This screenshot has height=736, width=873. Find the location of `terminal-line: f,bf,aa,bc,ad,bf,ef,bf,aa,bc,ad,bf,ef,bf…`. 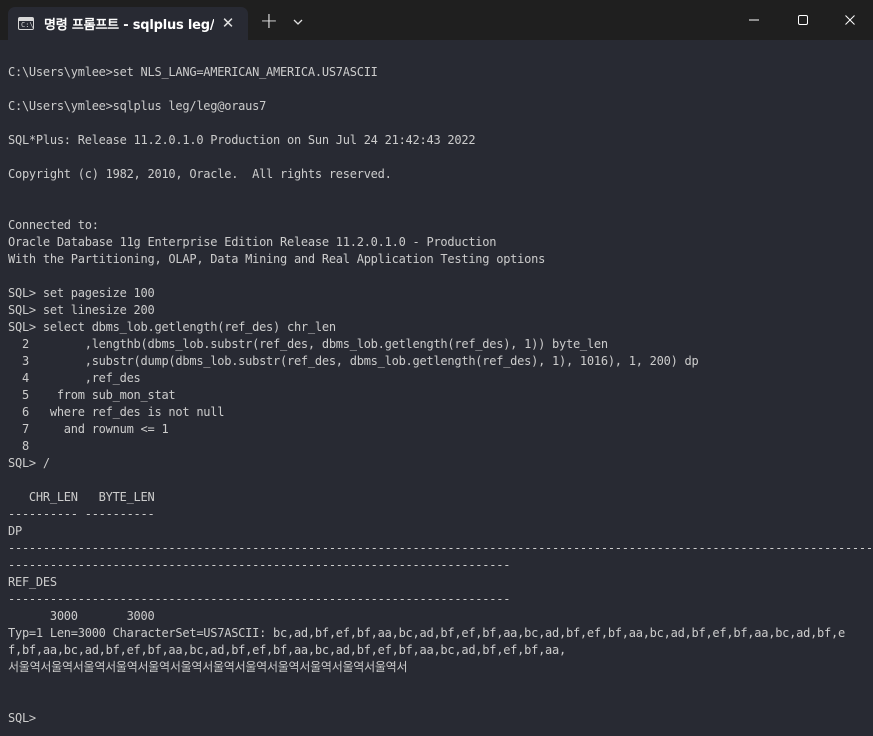

terminal-line: f,bf,aa,bc,ad,bf,ef,bf,aa,bc,ad,bf,ef,bf… is located at coordinates (287, 650).